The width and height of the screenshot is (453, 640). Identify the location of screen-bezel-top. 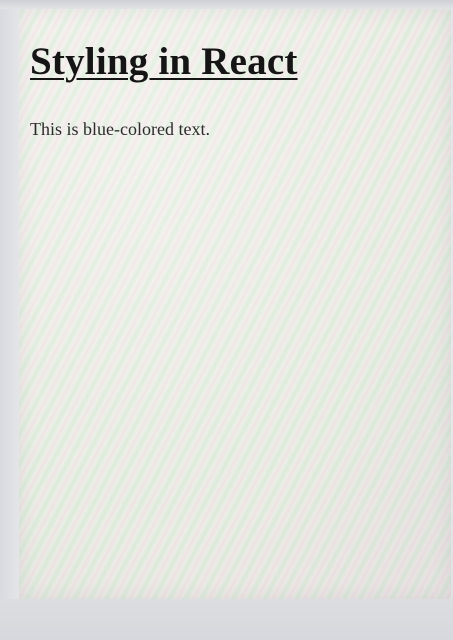
(226, 4).